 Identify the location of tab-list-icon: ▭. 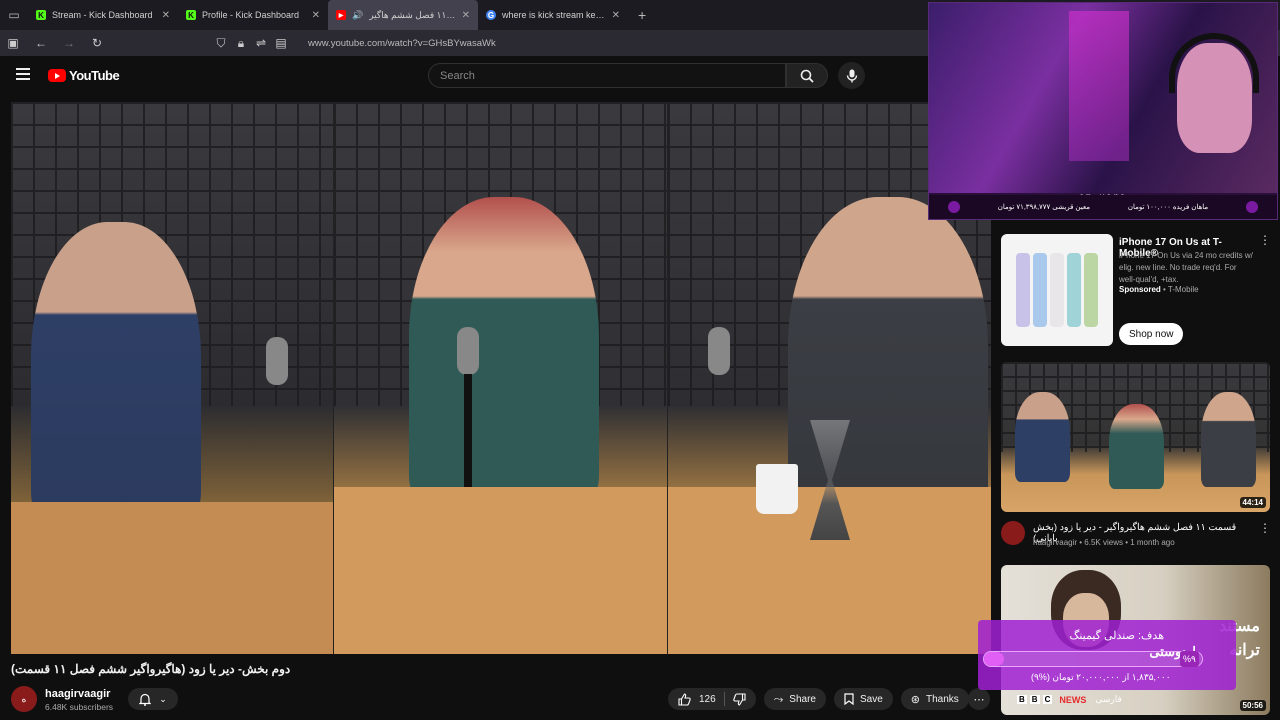
(14, 15).